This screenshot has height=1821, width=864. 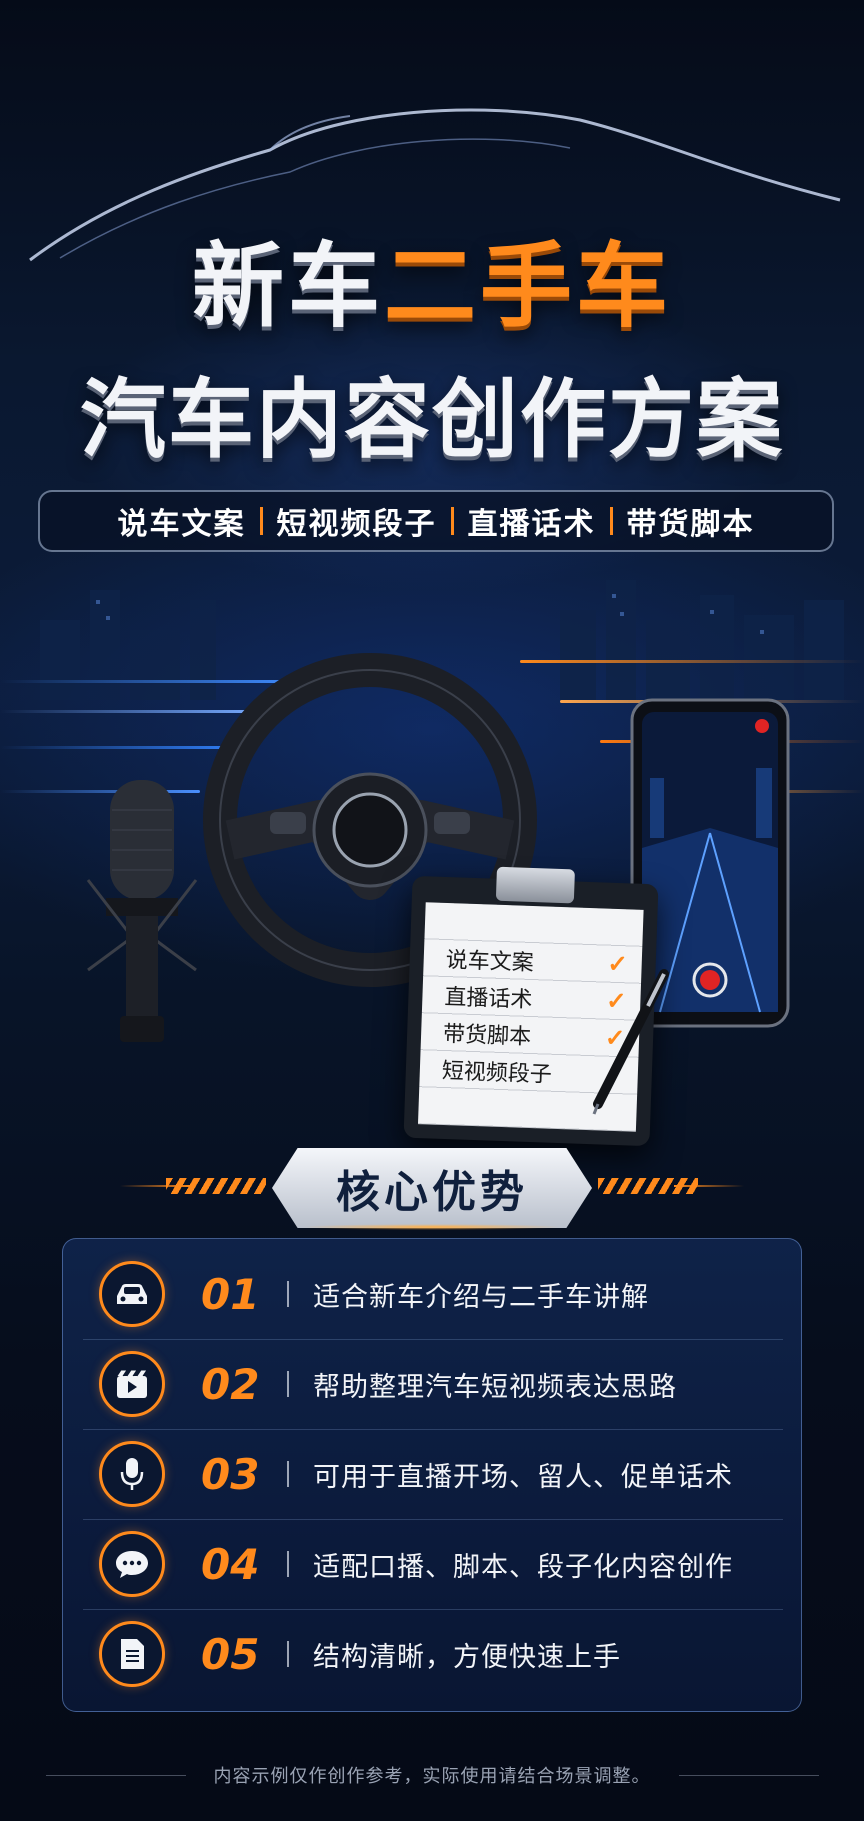 I want to click on microphone-icon, so click(x=132, y=1474).